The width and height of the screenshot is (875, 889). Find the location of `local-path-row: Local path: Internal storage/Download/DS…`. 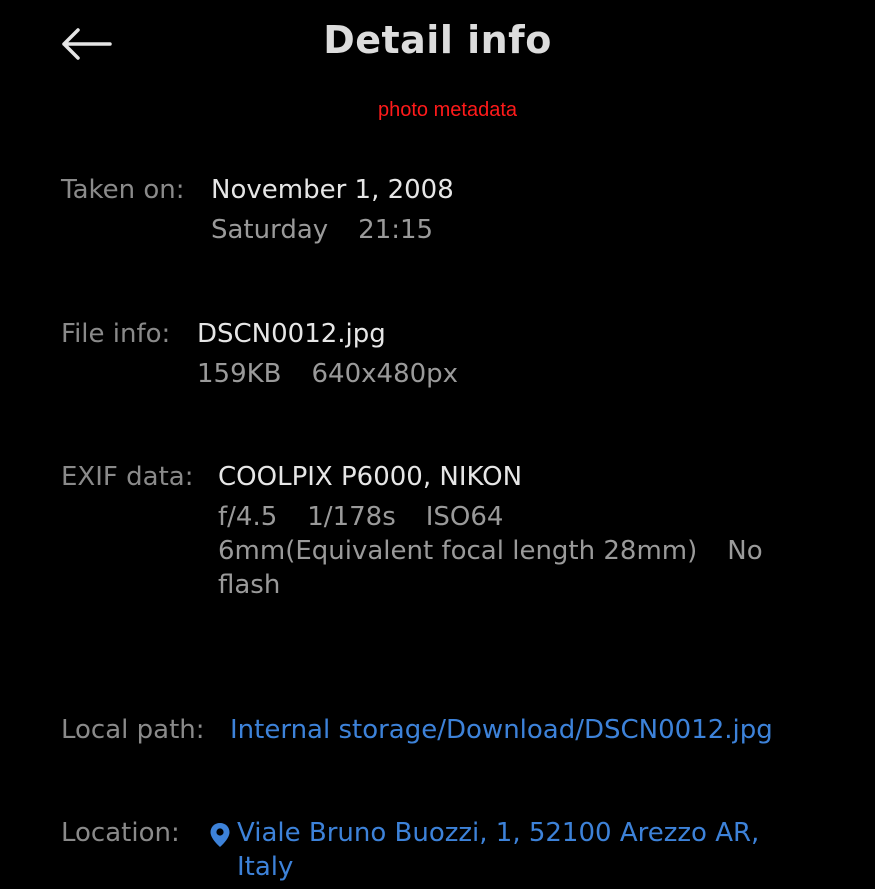

local-path-row: Local path: Internal storage/Download/DS… is located at coordinates (417, 730).